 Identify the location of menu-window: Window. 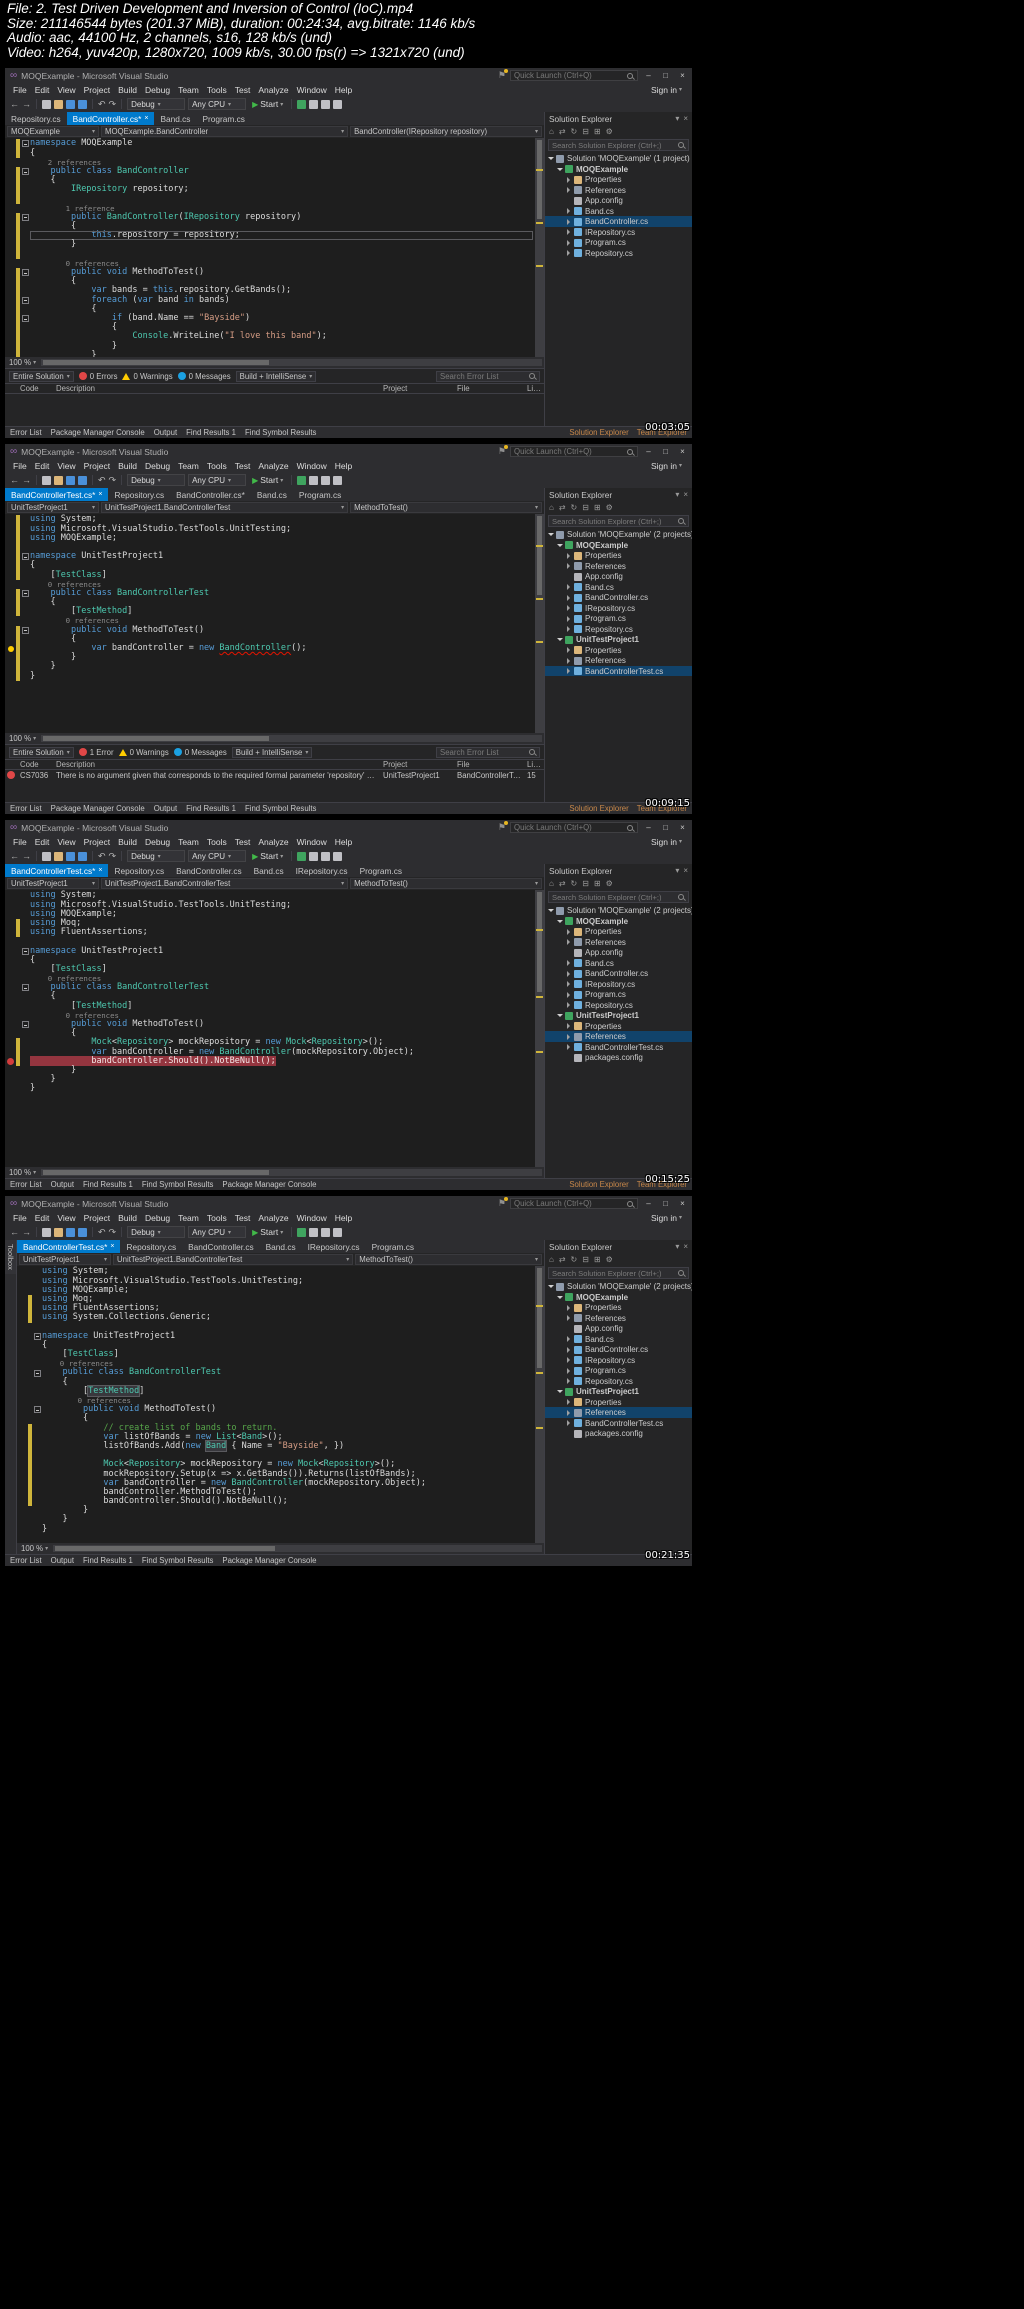
(312, 842).